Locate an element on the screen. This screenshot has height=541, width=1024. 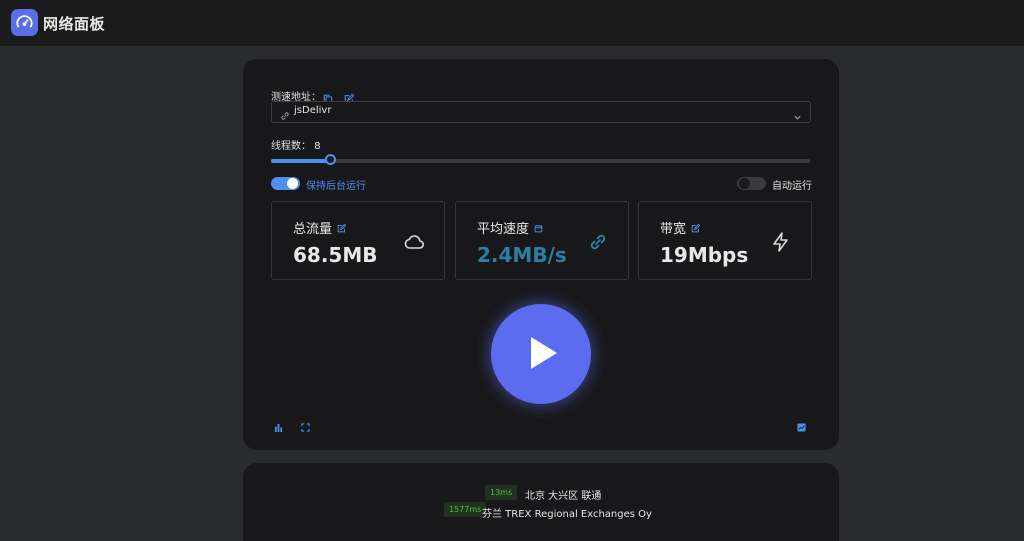
top-bar: 网络面板 is located at coordinates (512, 23).